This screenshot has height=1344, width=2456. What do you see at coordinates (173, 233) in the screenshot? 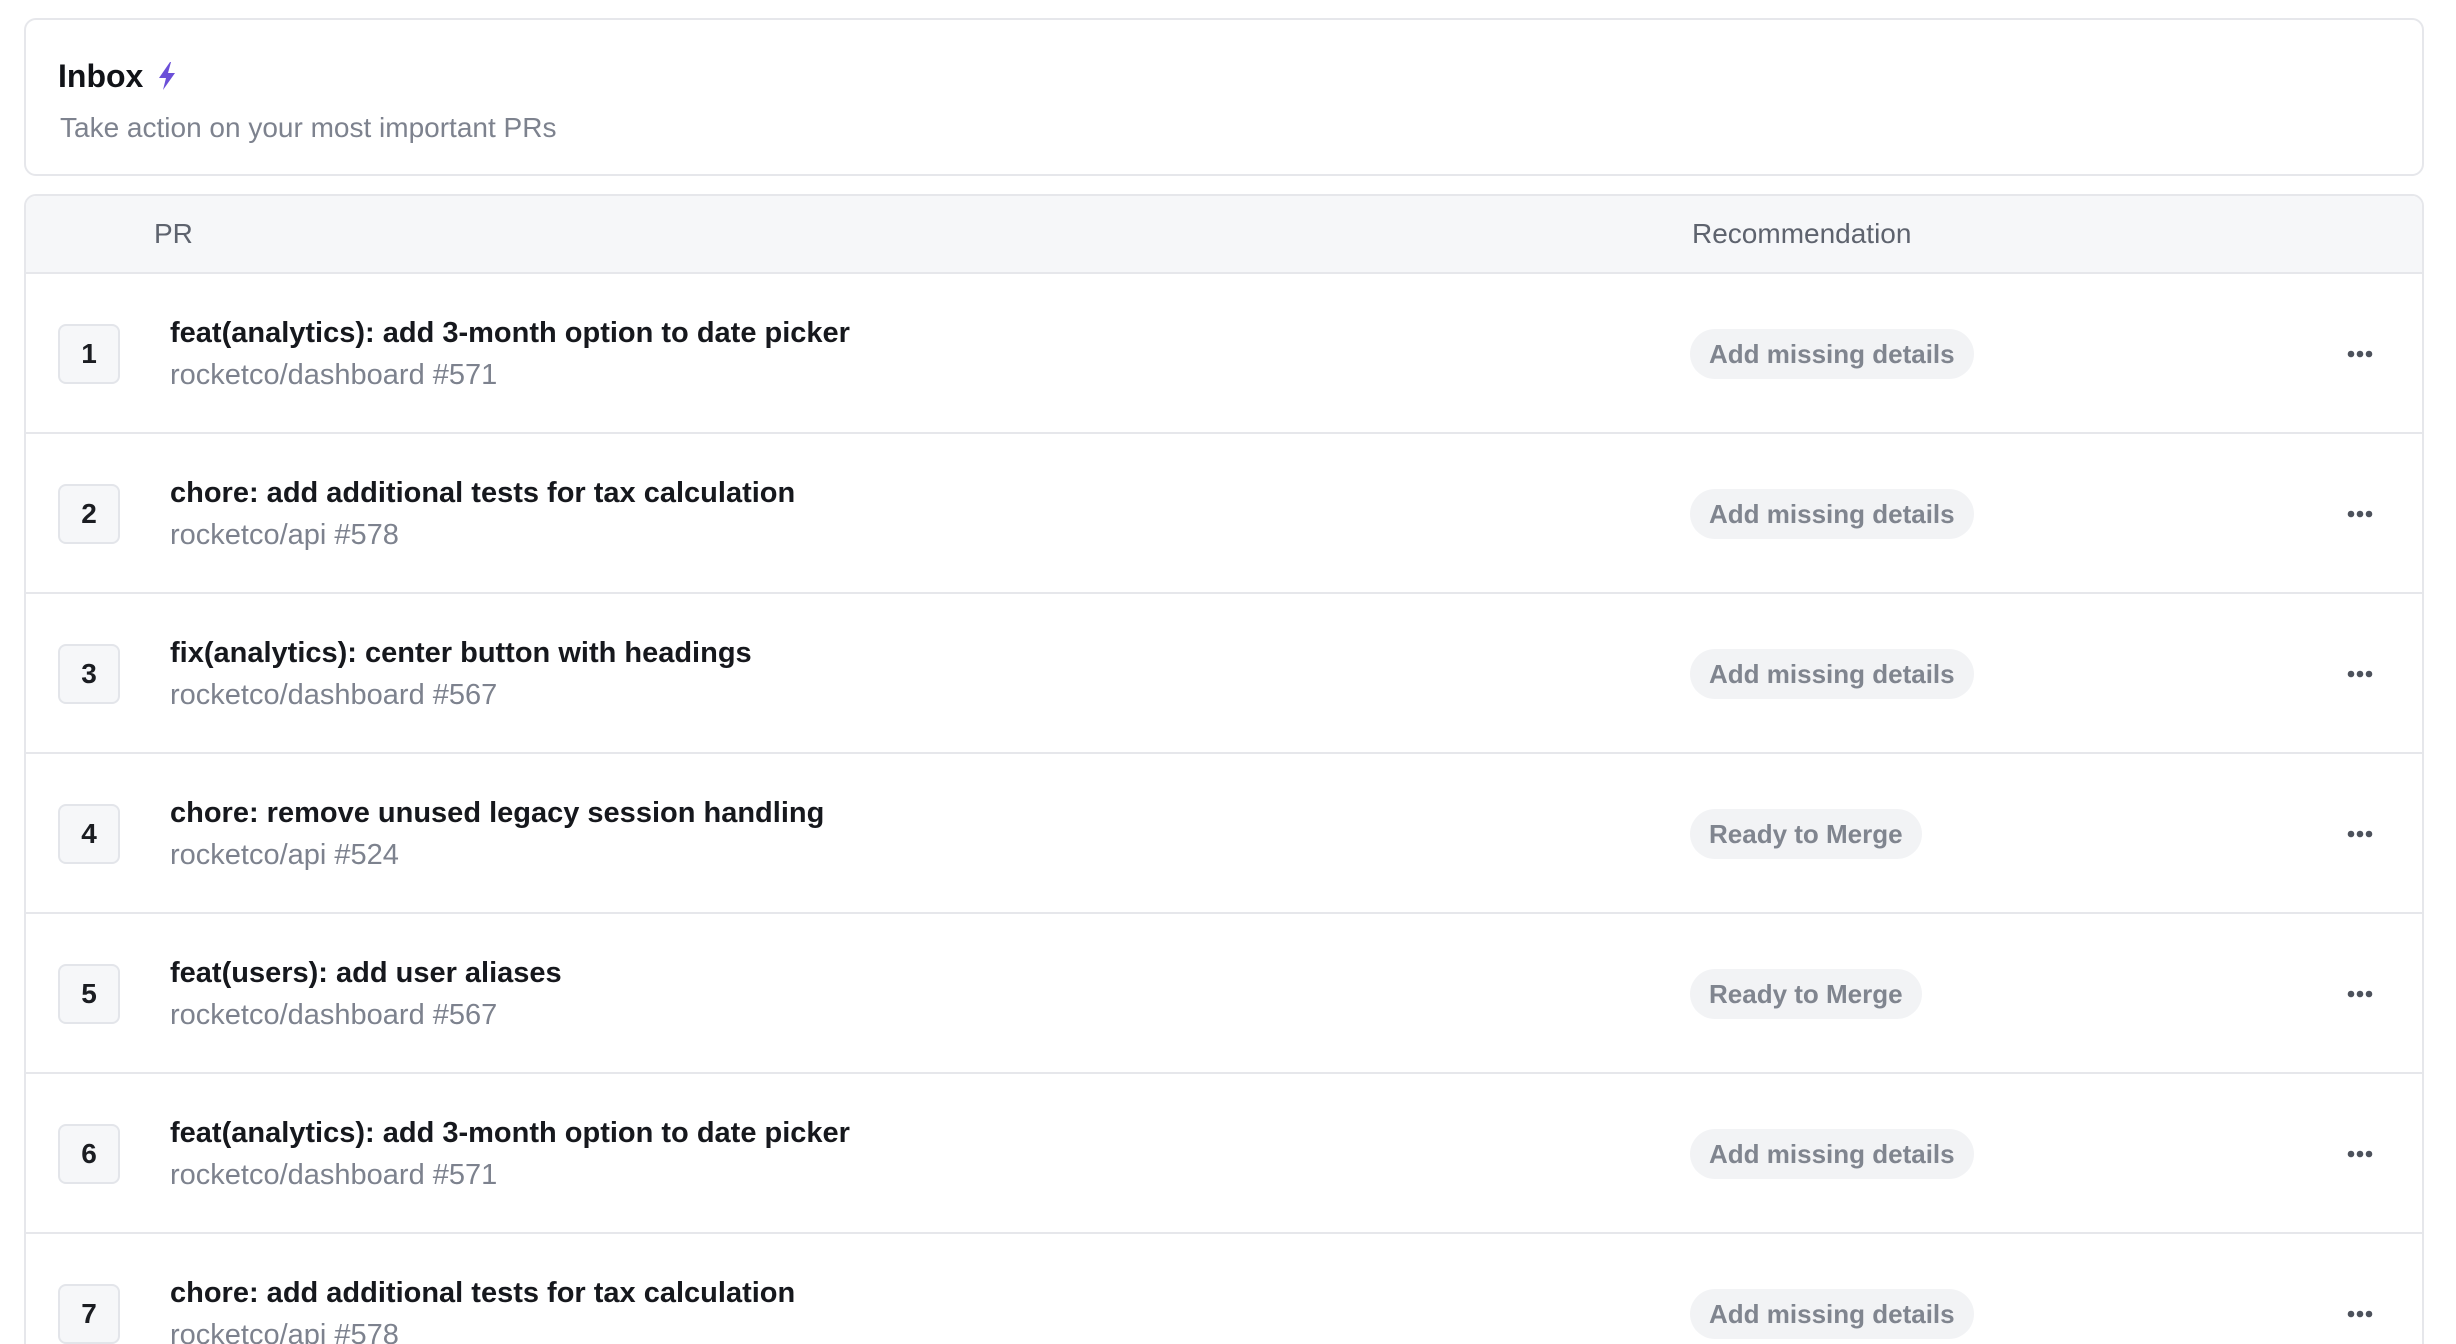
I see `column-header-pr: PR` at bounding box center [173, 233].